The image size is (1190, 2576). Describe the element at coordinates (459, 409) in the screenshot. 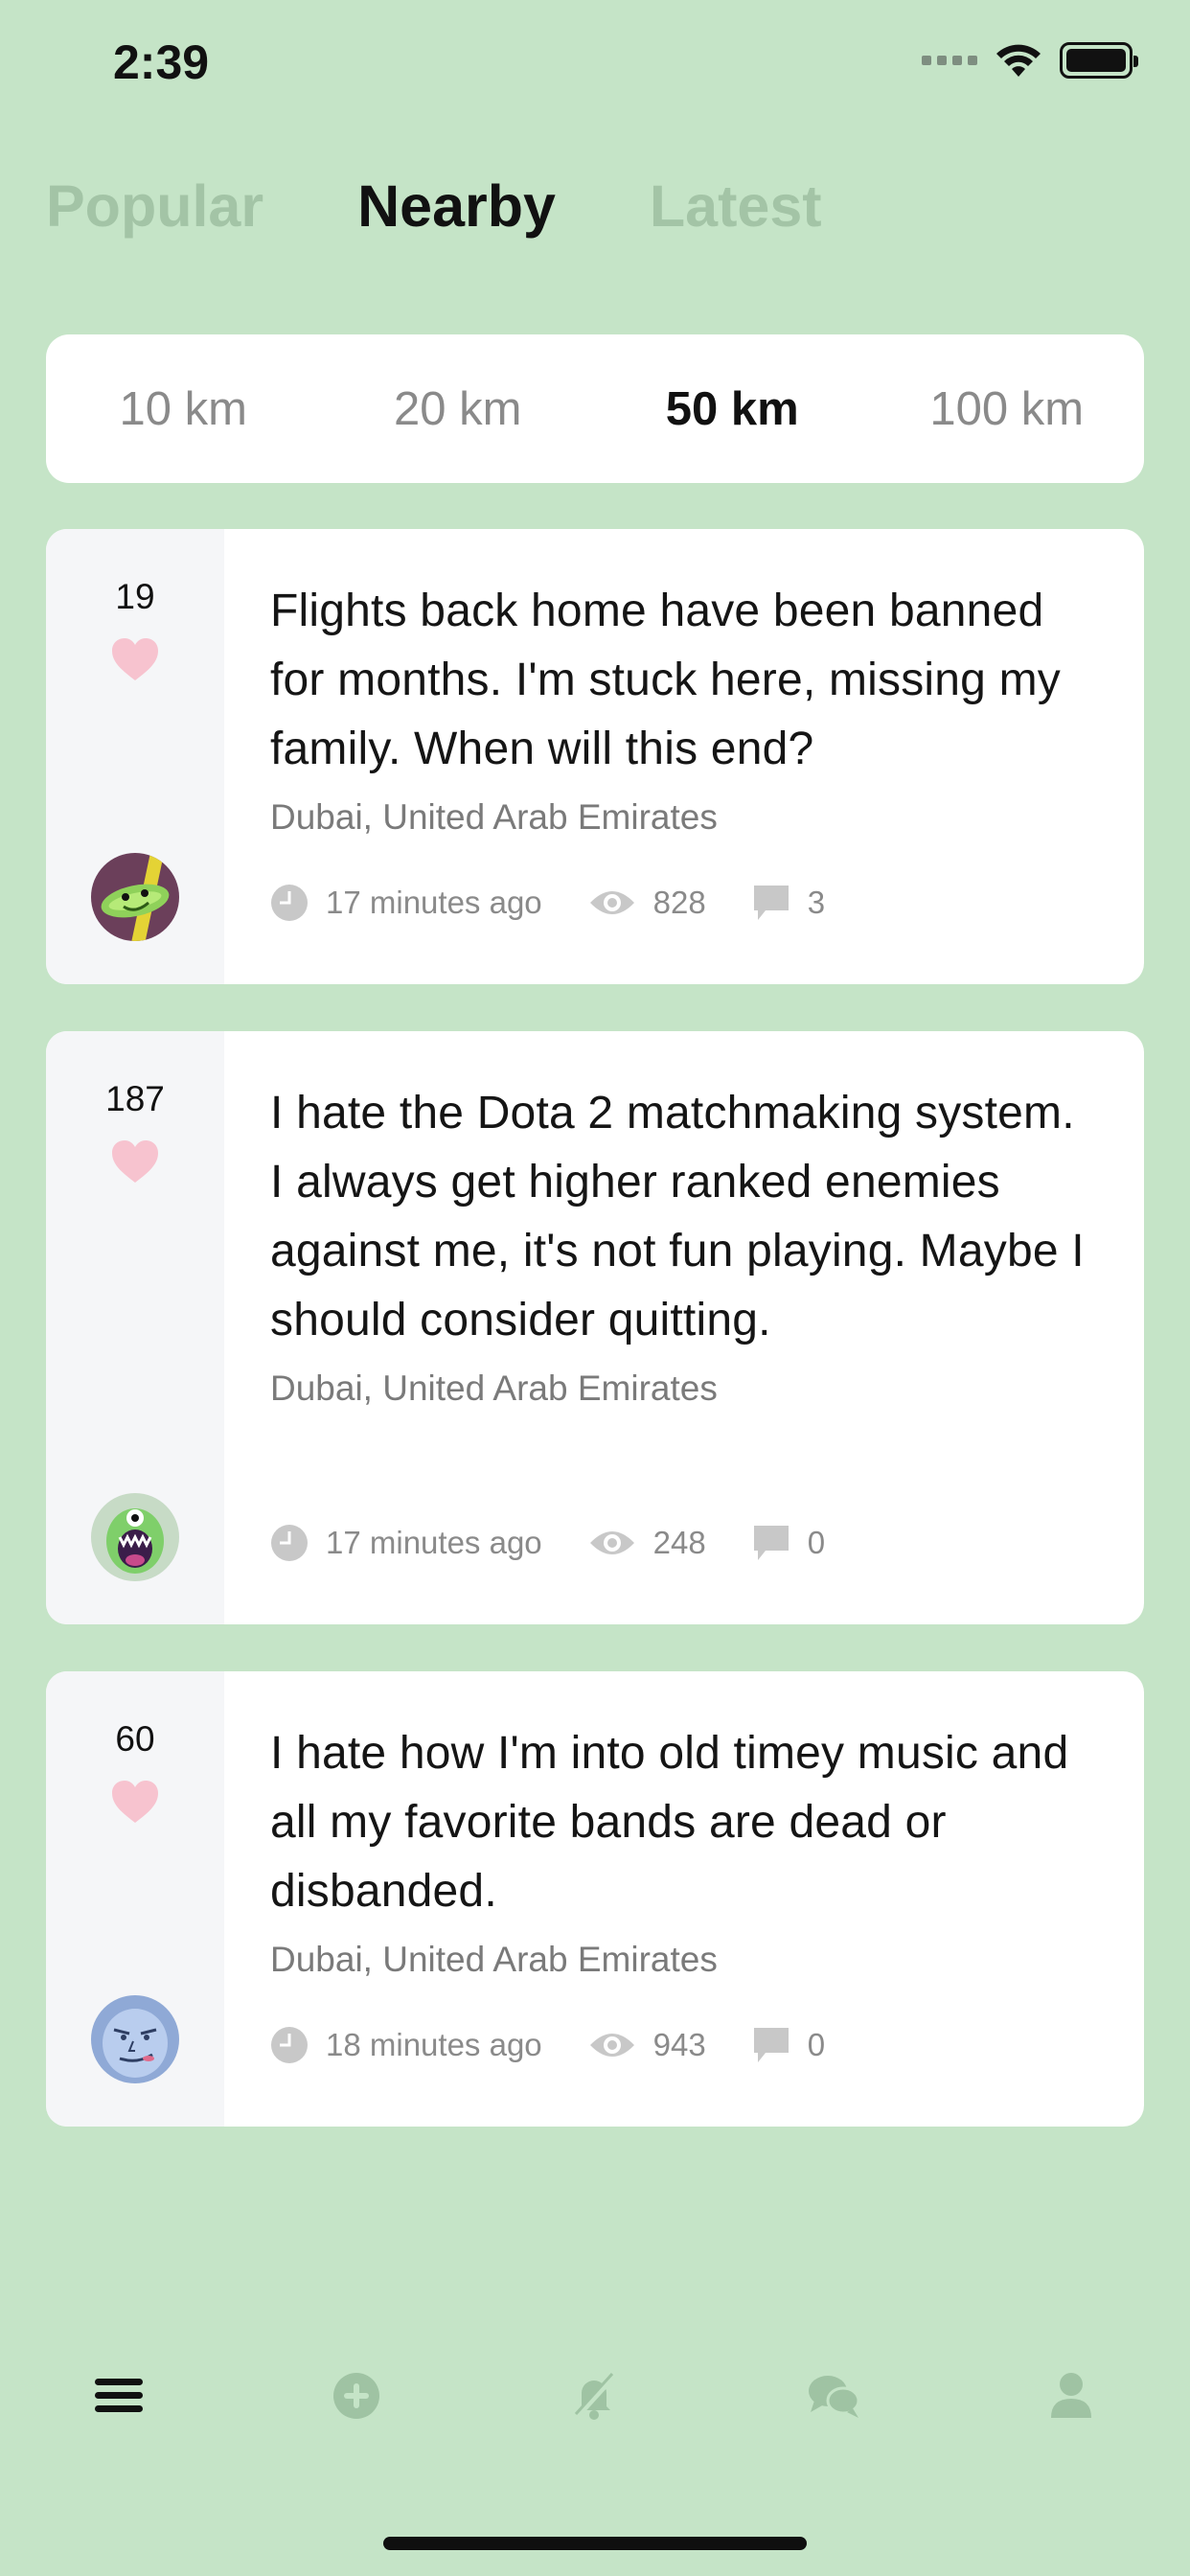

I see `distance-option-20km: 20 km` at that location.